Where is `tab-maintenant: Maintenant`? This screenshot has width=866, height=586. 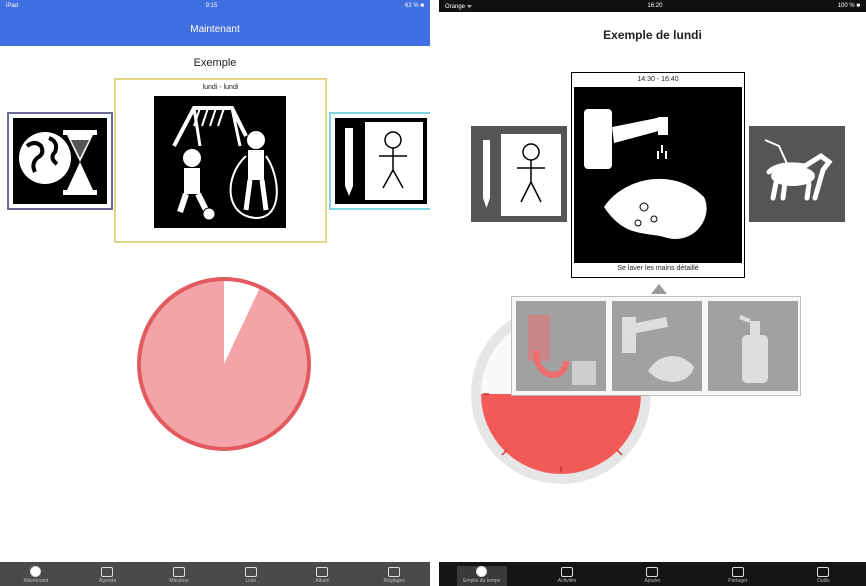
tab-maintenant: Maintenant is located at coordinates (36, 576).